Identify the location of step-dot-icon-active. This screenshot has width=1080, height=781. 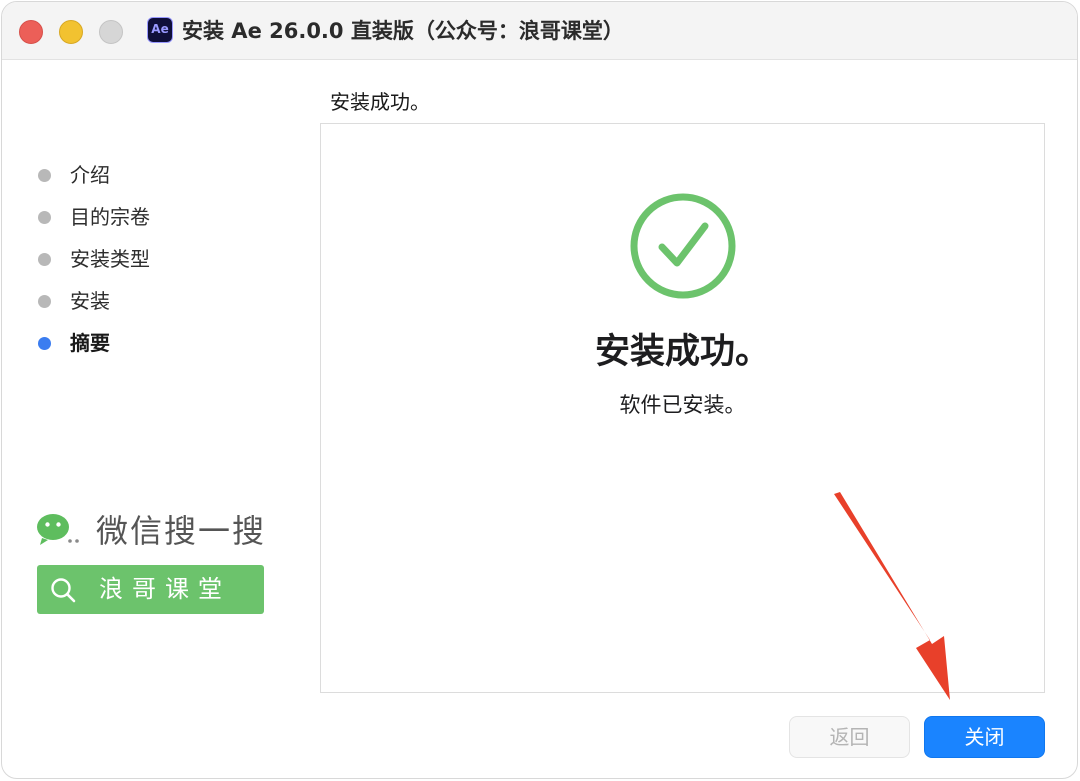
(44, 343).